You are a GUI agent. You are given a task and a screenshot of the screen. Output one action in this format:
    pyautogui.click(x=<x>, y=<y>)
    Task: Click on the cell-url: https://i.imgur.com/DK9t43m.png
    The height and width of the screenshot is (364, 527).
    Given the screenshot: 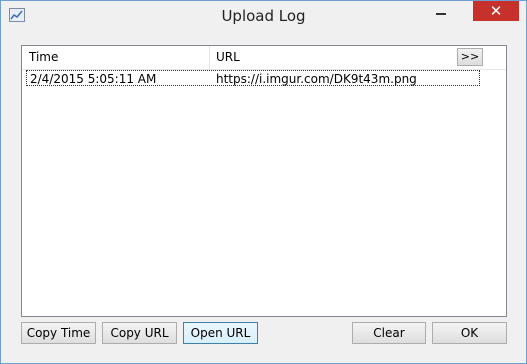 What is the action you would take?
    pyautogui.click(x=316, y=79)
    